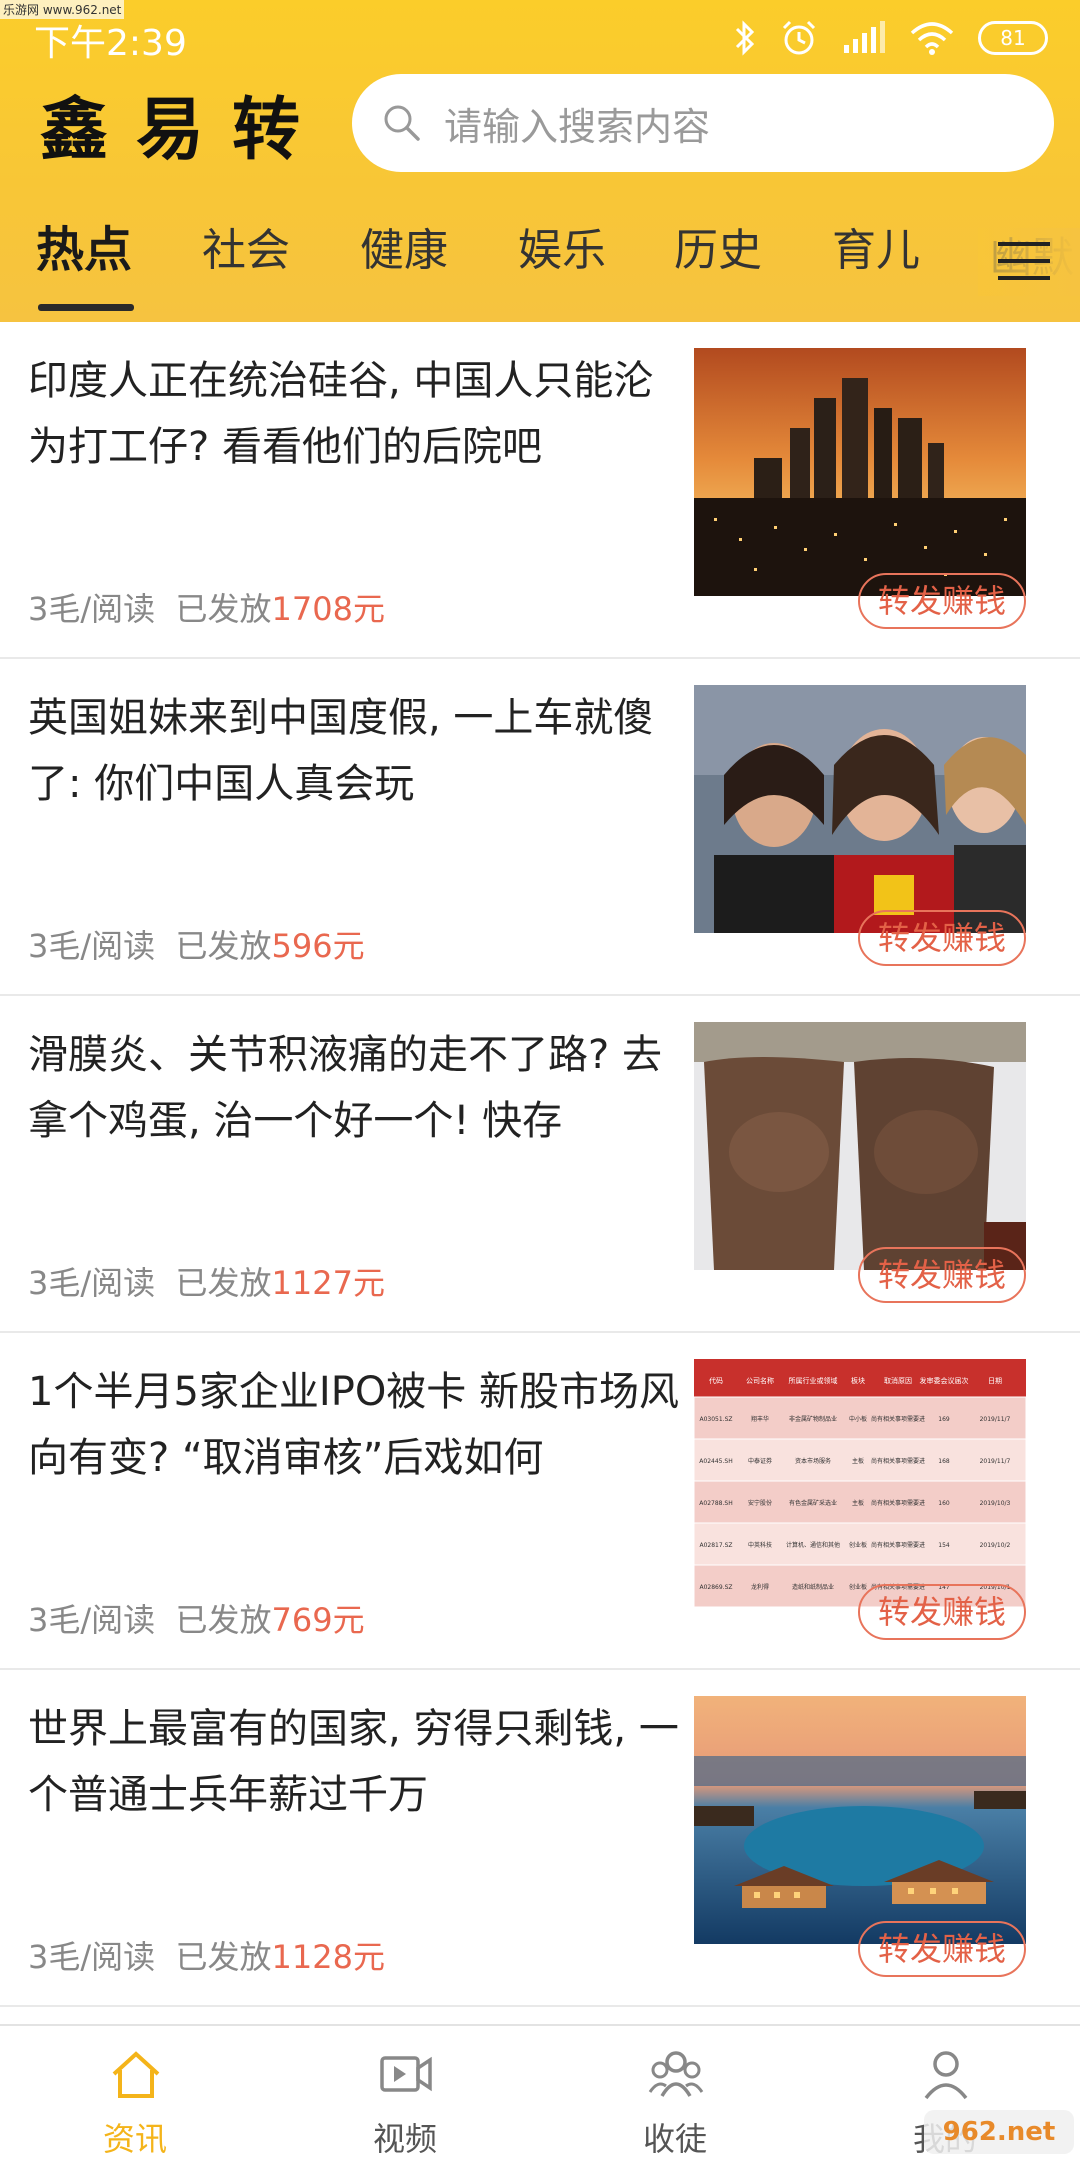  I want to click on site-watermark-badge: 962.net, so click(999, 2132).